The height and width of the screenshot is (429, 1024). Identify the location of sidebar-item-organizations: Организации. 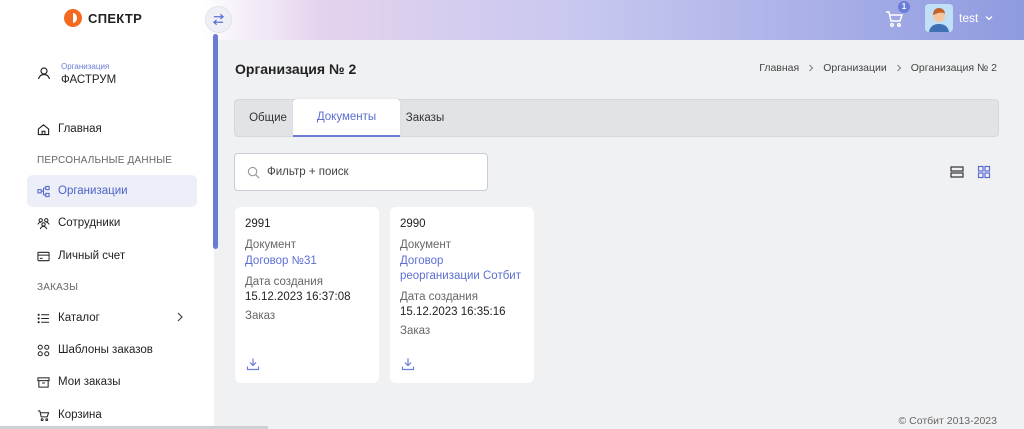
(112, 191).